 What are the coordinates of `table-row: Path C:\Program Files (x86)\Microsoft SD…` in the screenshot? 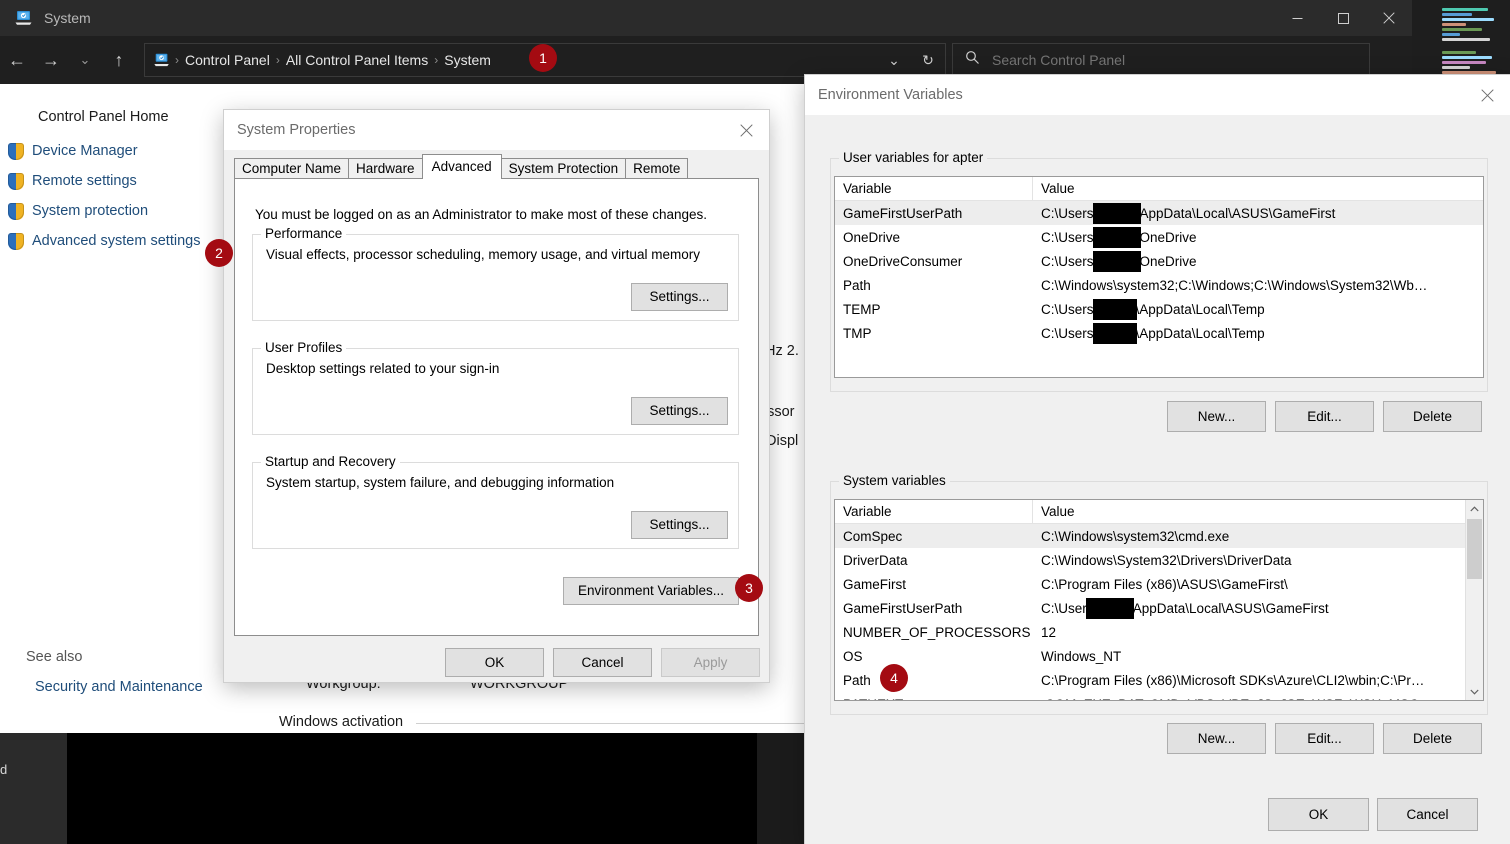 It's located at (1159, 680).